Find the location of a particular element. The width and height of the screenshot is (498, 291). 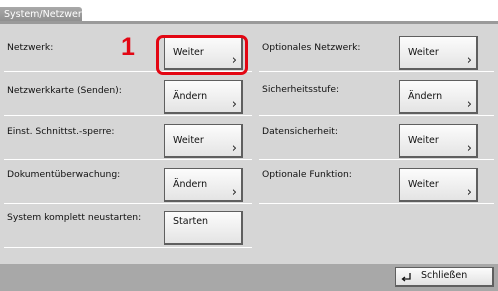

data-security-next-button: Weiter › is located at coordinates (438, 141).